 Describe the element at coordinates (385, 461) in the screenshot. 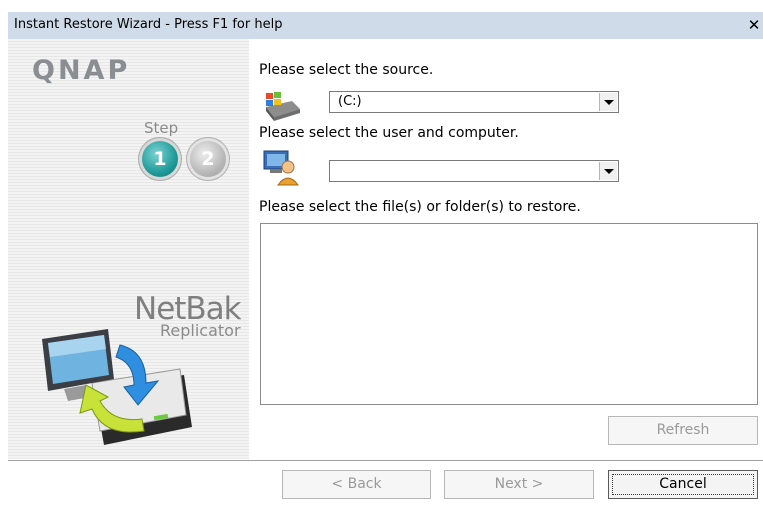

I see `footer-divider-highlight` at that location.